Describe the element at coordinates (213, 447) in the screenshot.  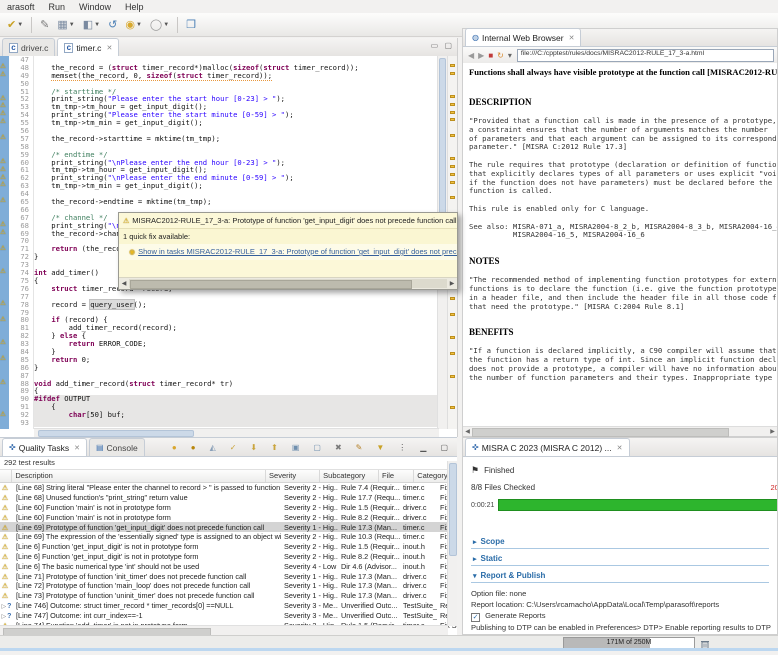
I see `suppress-task-icon: ◭` at that location.